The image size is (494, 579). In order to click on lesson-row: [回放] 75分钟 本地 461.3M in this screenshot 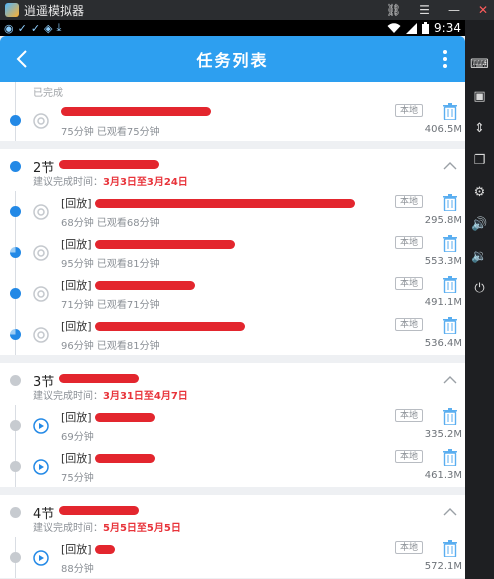, I will do `click(232, 466)`.